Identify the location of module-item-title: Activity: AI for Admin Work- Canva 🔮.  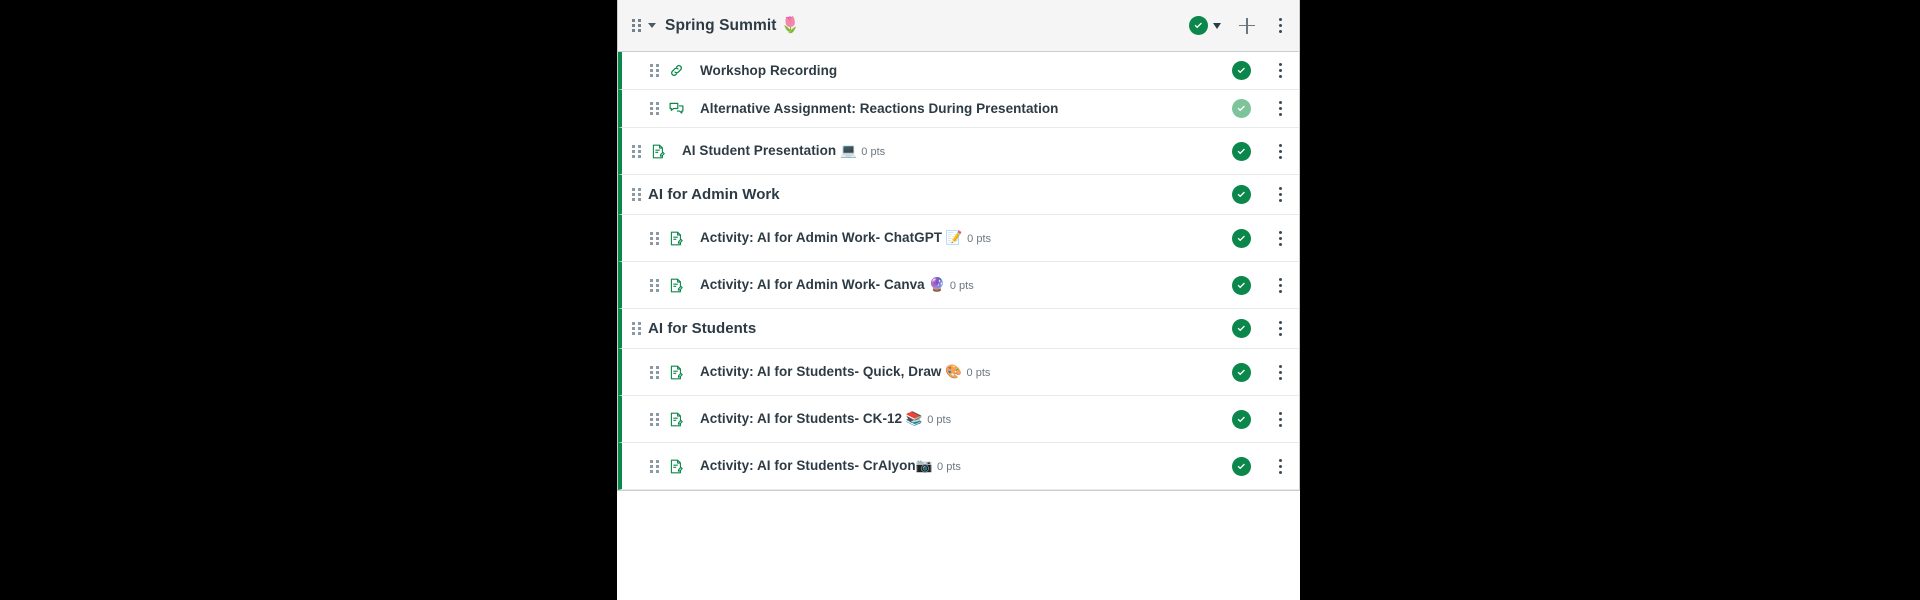
(822, 285).